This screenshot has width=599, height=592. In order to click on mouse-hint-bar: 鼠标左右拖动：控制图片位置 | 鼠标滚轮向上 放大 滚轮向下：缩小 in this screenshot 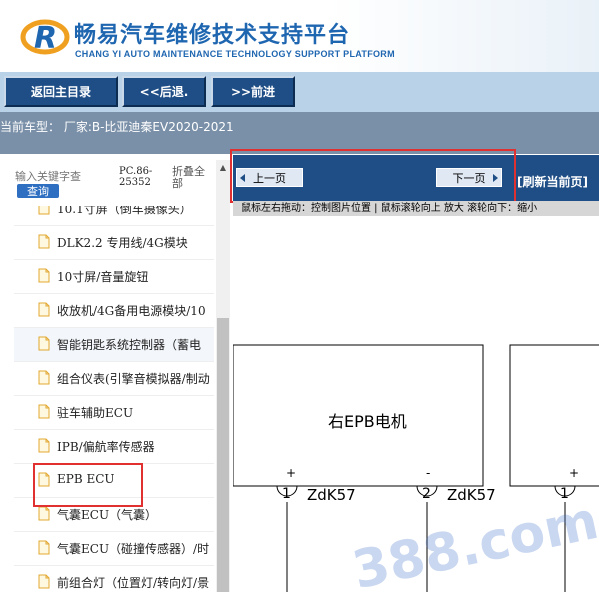, I will do `click(416, 208)`.